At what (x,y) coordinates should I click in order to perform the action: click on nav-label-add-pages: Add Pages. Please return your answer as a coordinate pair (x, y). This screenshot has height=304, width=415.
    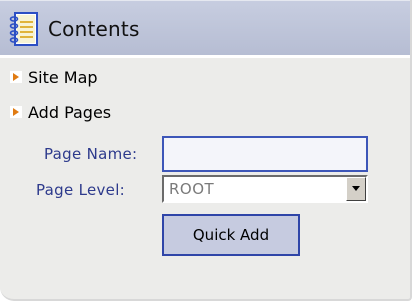
    Looking at the image, I should click on (69, 112).